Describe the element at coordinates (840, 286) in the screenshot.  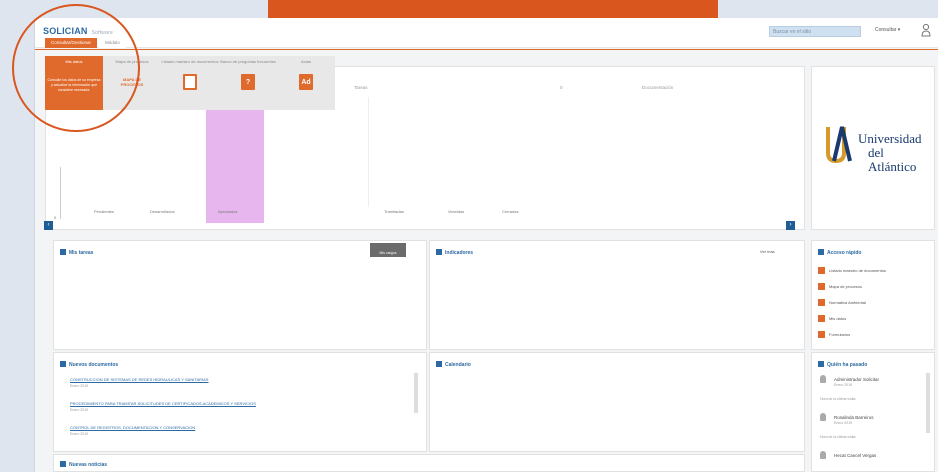
I see `access-item-mapa: Mapa de procesos` at that location.